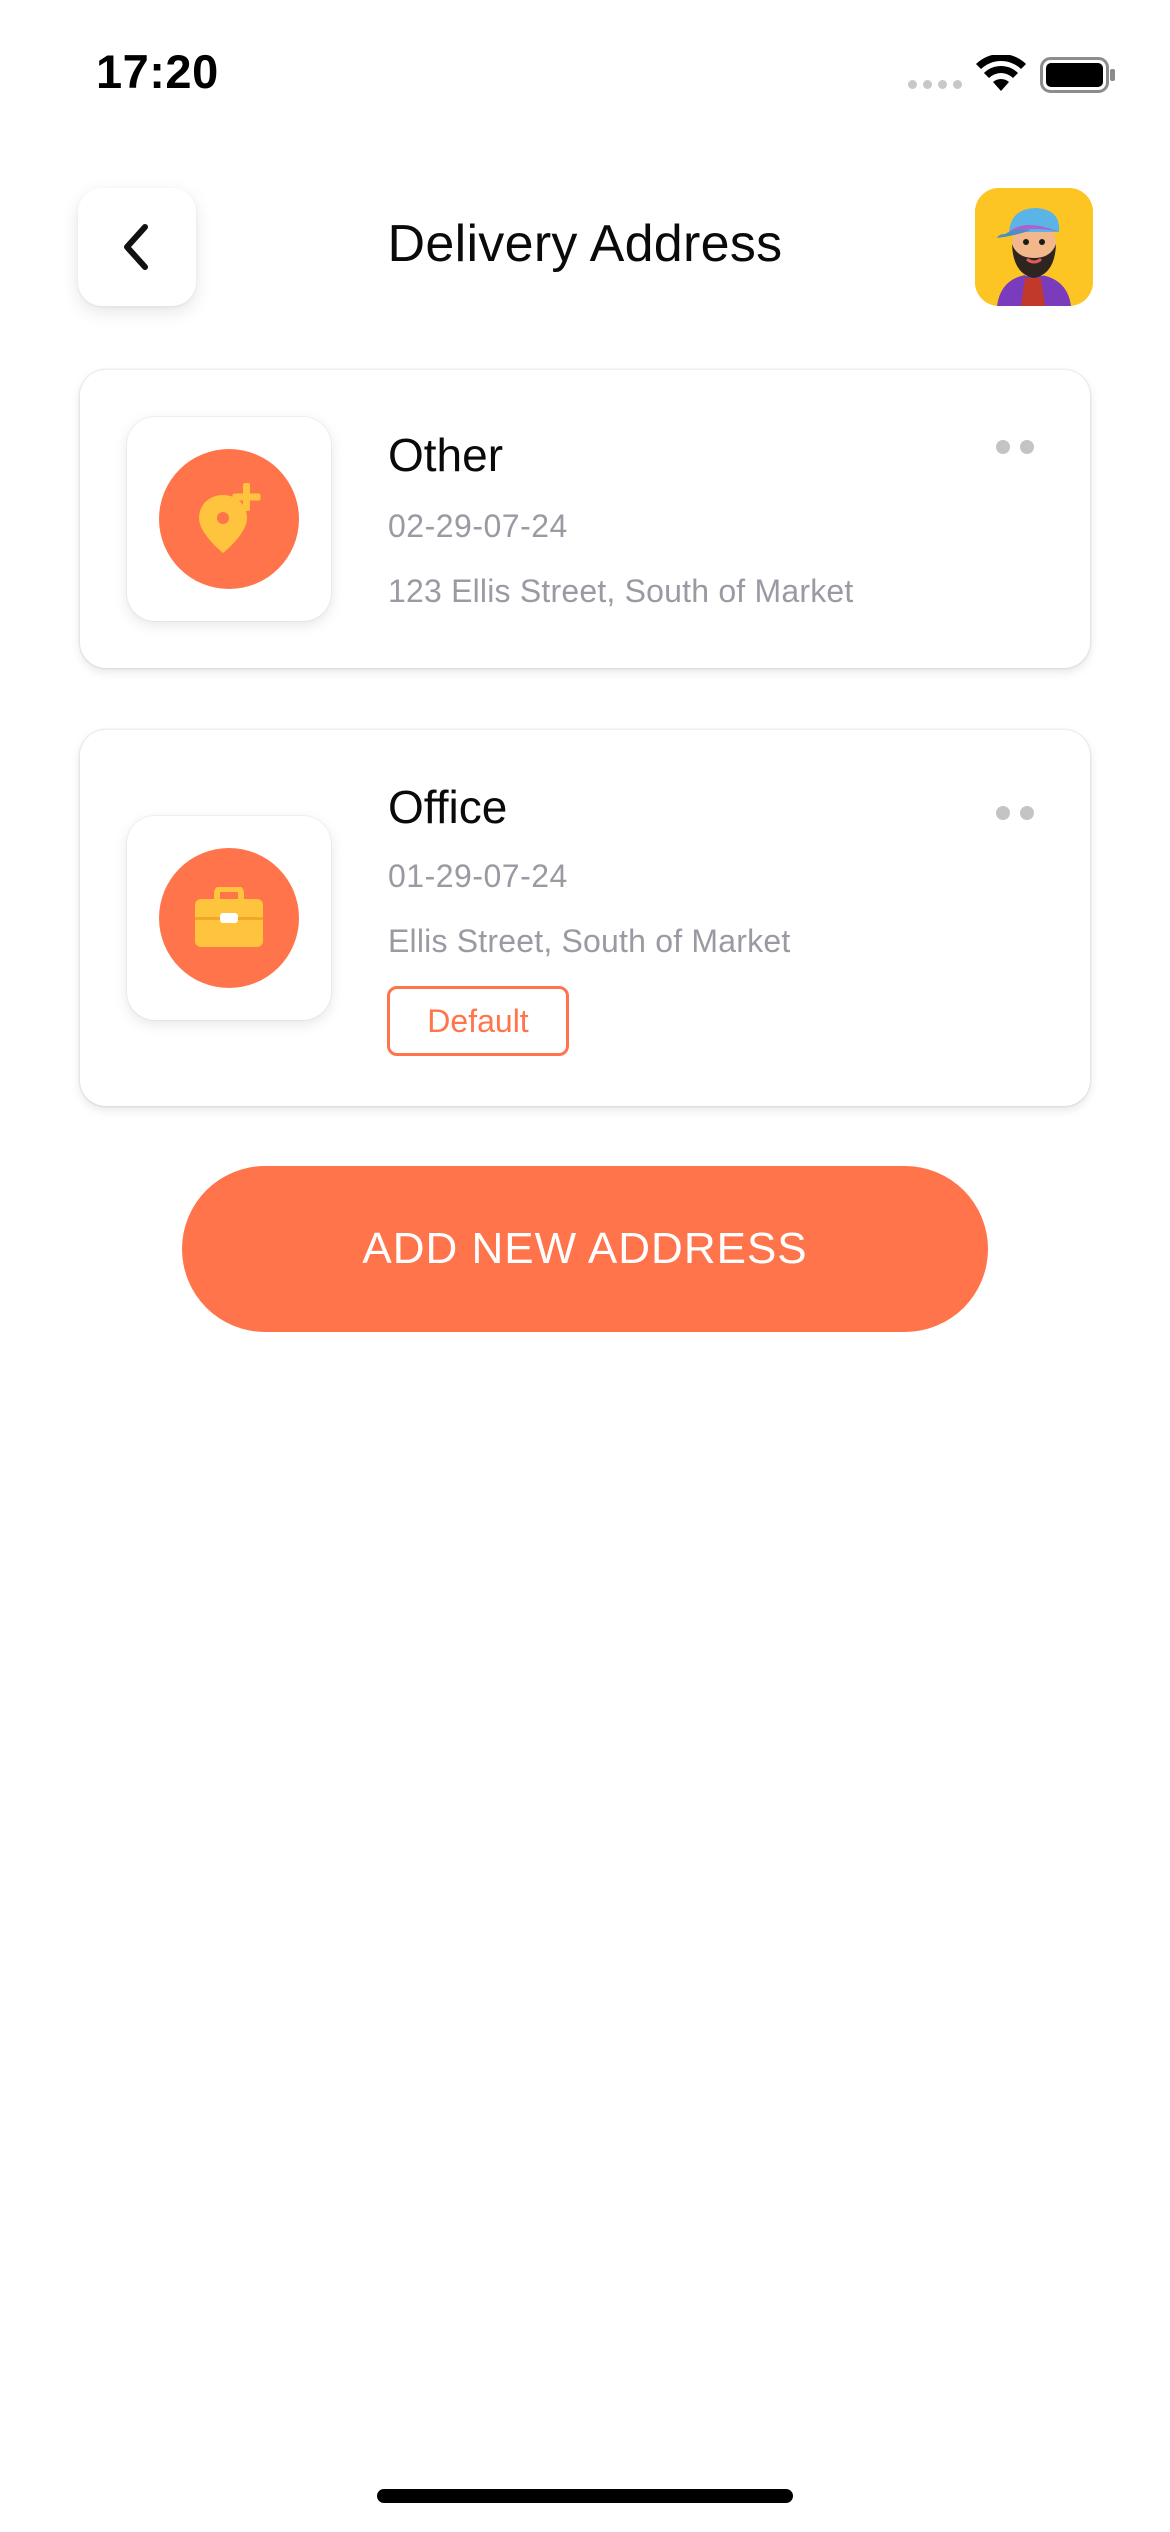 The width and height of the screenshot is (1170, 2532). Describe the element at coordinates (478, 526) in the screenshot. I see `address-code: 02-29-07-24` at that location.